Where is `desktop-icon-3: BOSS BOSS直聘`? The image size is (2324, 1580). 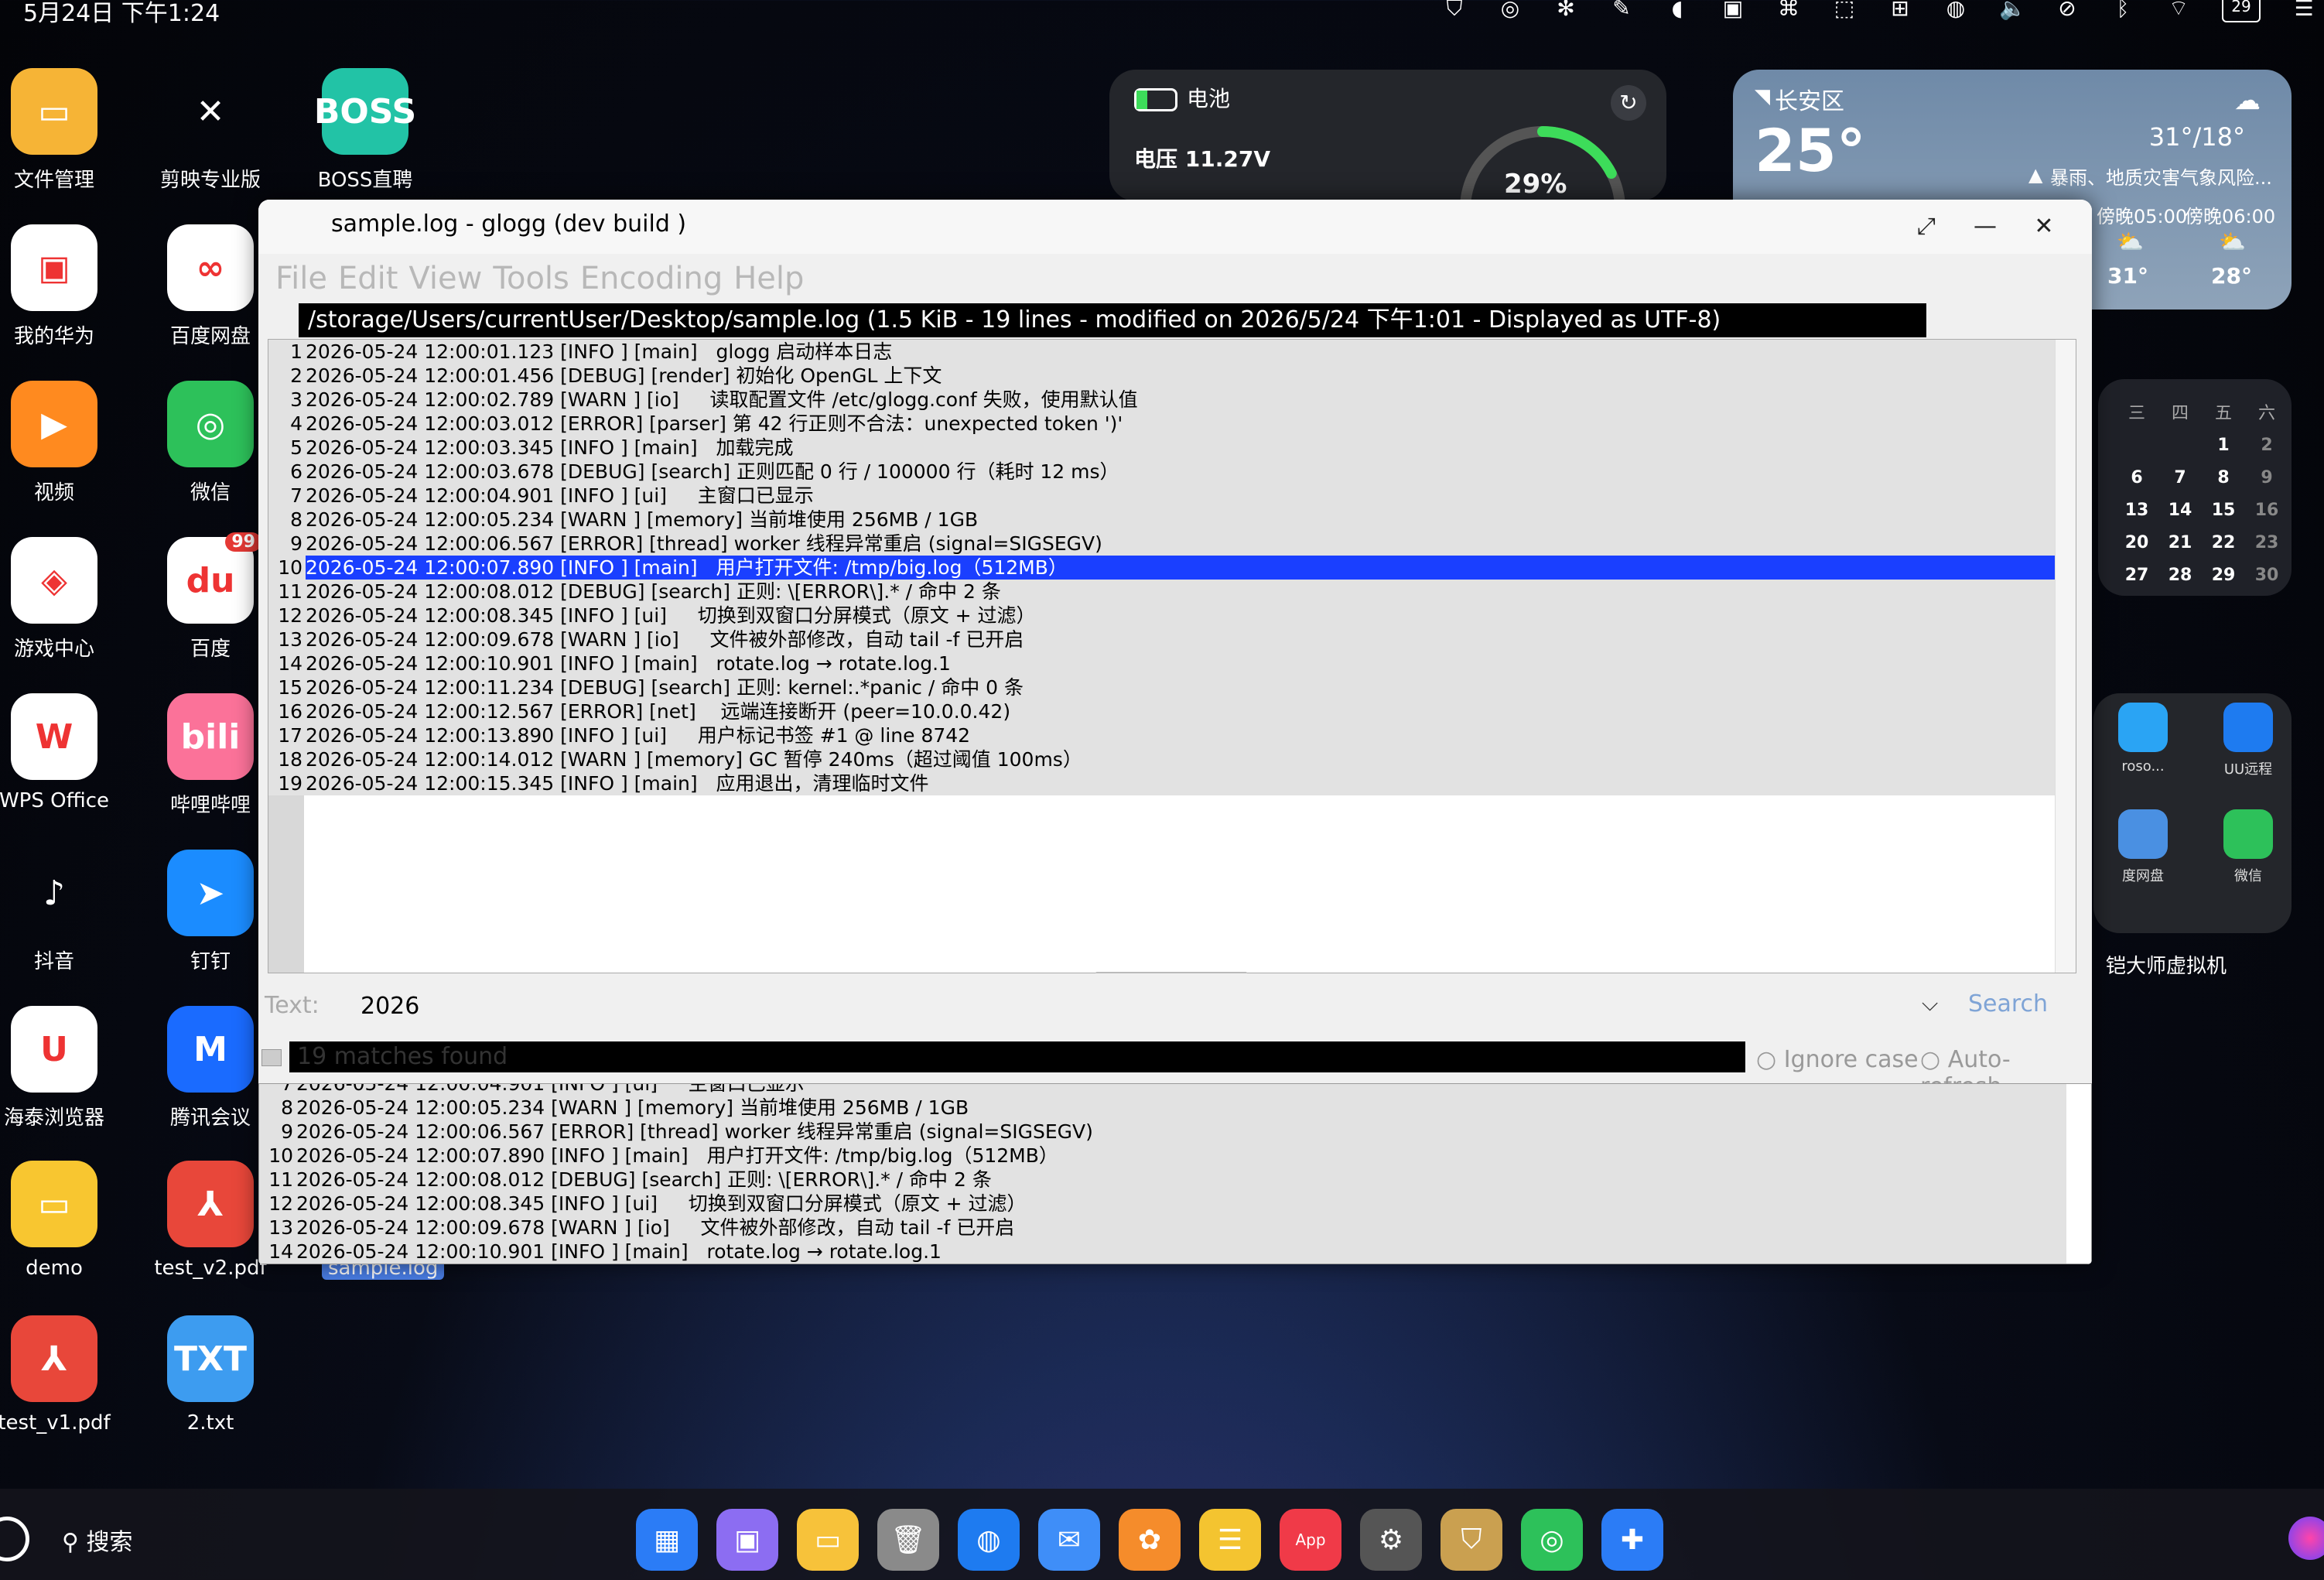 desktop-icon-3: BOSS BOSS直聘 is located at coordinates (365, 130).